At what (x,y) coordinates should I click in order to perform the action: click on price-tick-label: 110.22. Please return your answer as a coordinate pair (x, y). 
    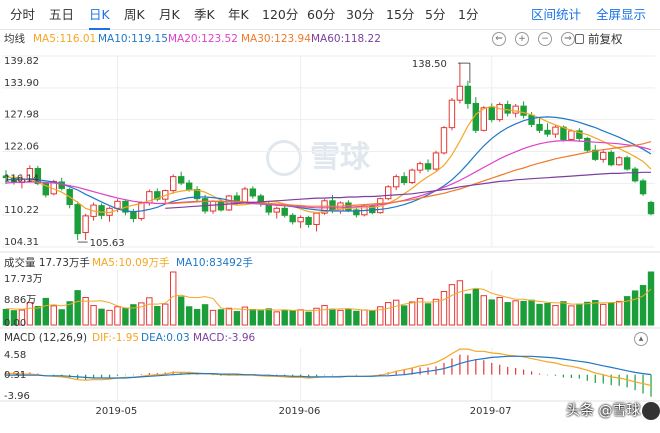
    Looking at the image, I should click on (21, 210).